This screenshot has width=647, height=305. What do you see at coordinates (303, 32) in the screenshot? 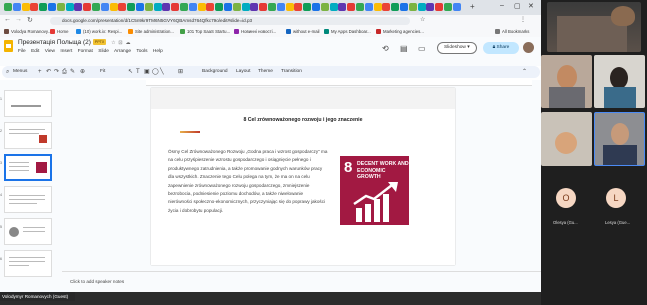
I see `bookmark-item: without e-mail` at bounding box center [303, 32].